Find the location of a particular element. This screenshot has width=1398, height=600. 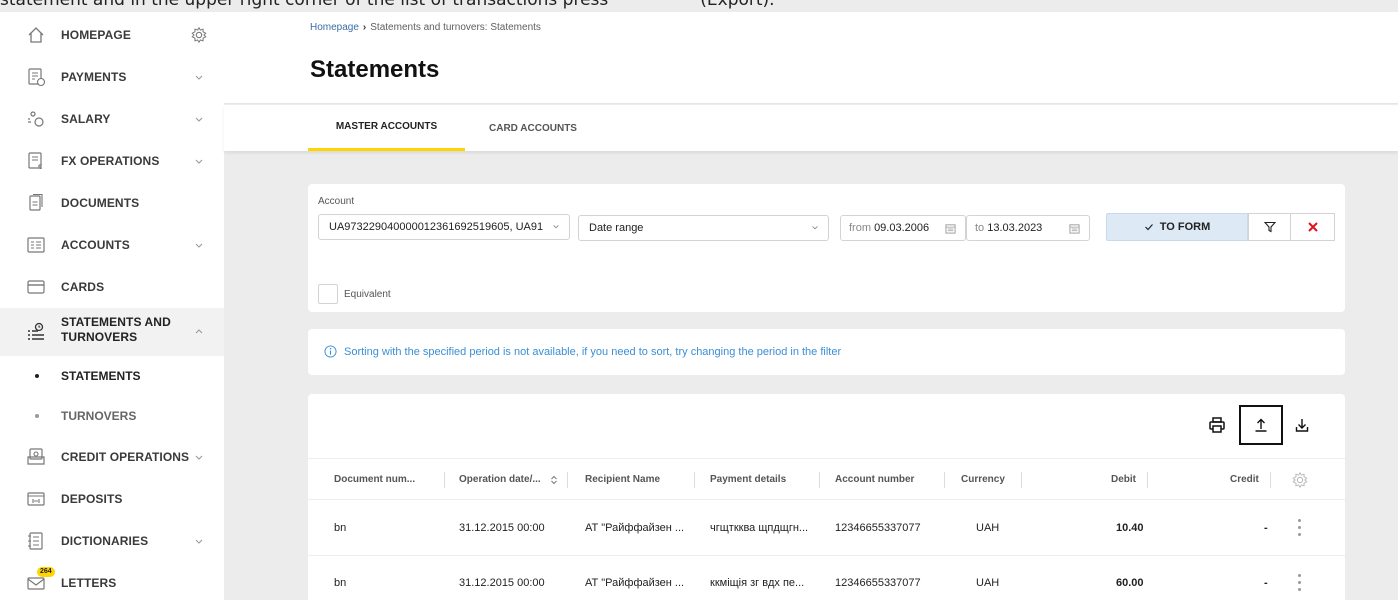

download-icon is located at coordinates (1302, 425).